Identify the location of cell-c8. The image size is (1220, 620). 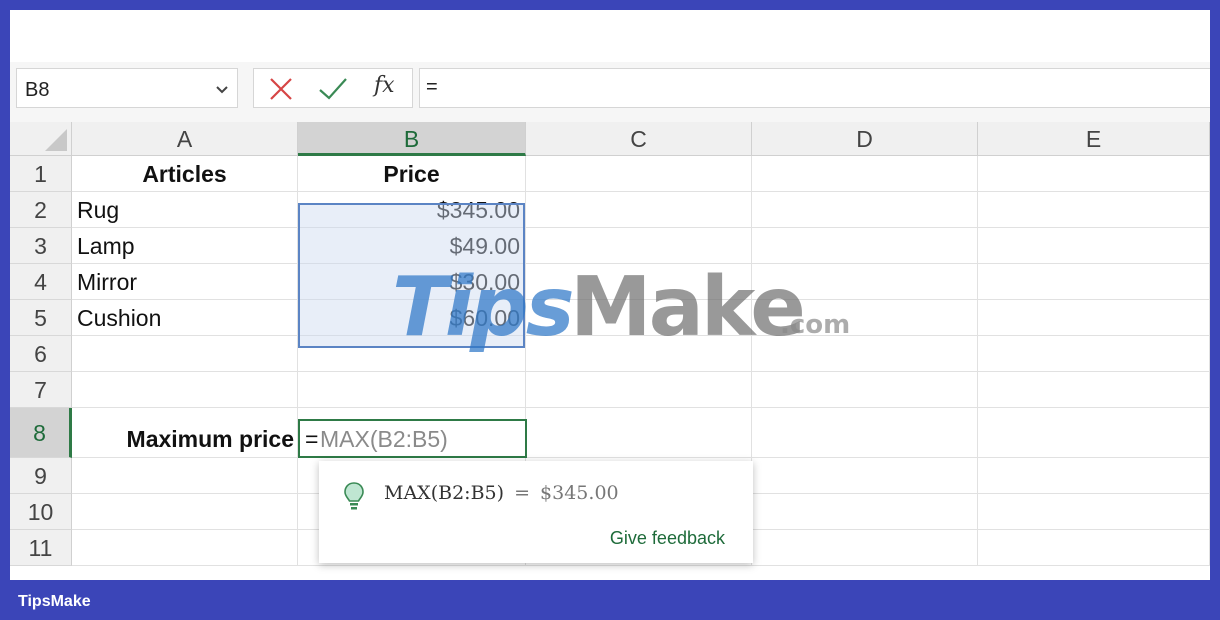
(639, 433).